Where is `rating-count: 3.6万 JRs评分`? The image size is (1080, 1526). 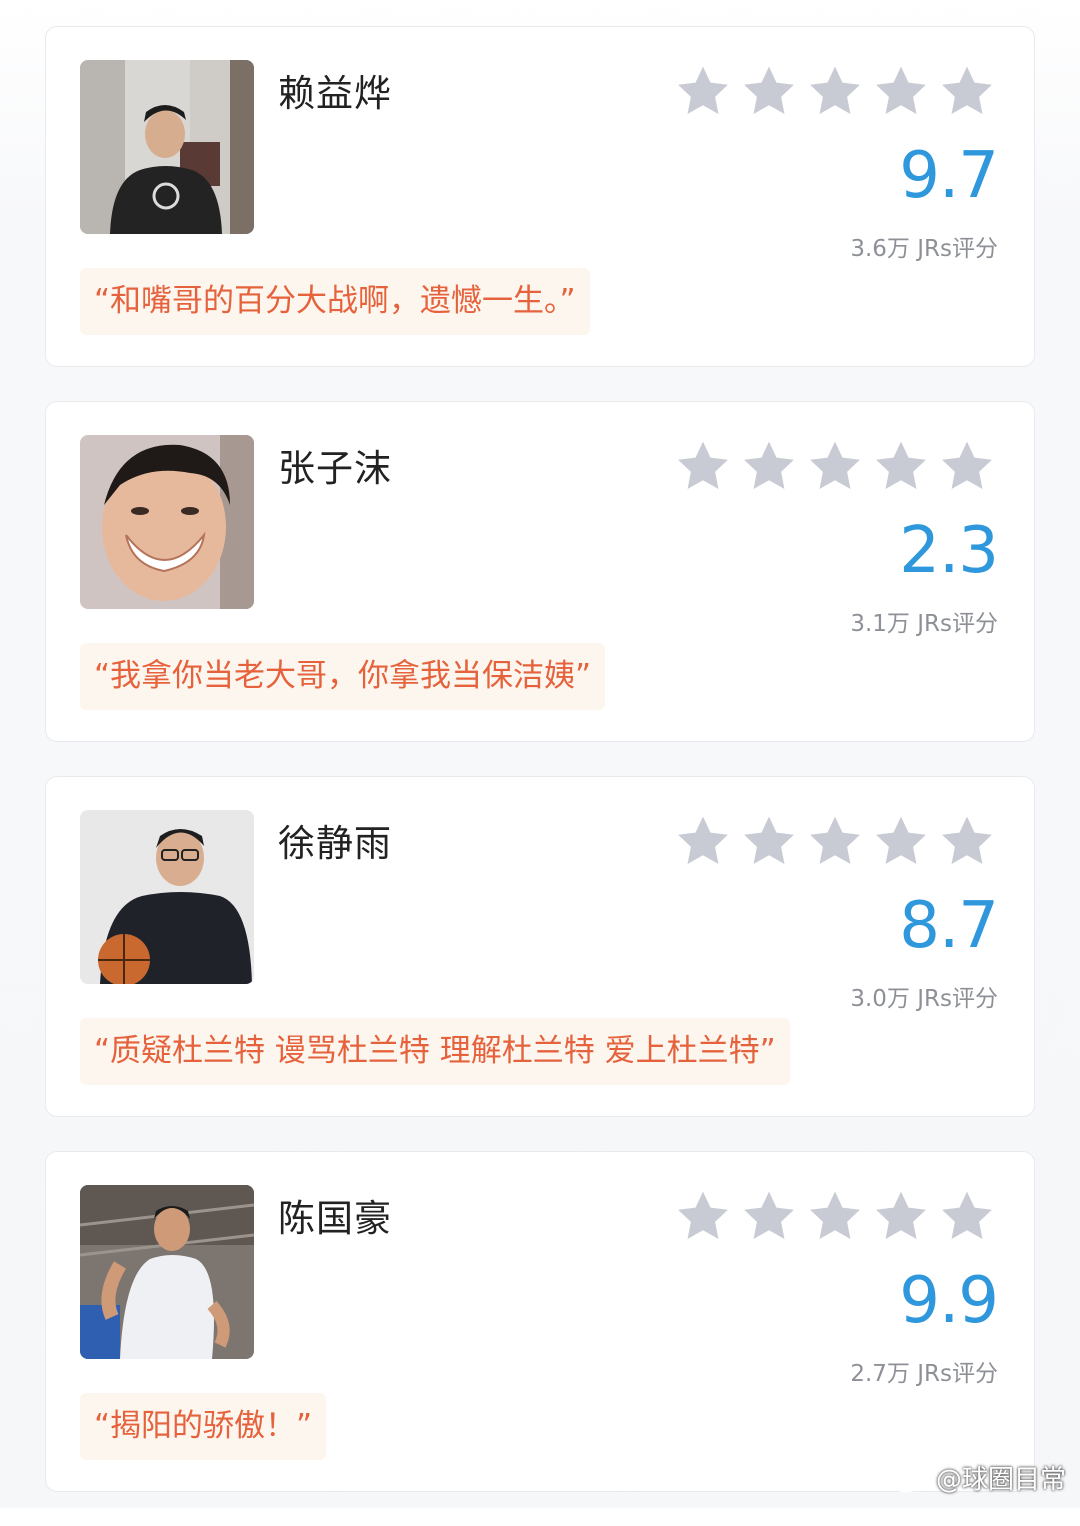 rating-count: 3.6万 JRs评分 is located at coordinates (924, 249).